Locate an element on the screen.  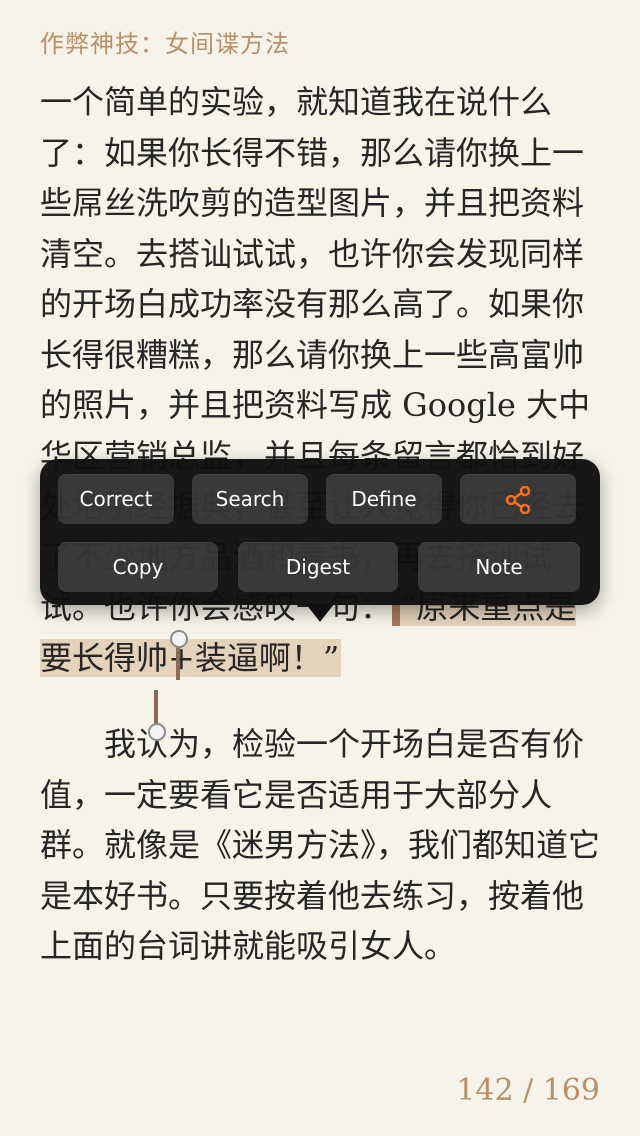
search-button: Search is located at coordinates (250, 499).